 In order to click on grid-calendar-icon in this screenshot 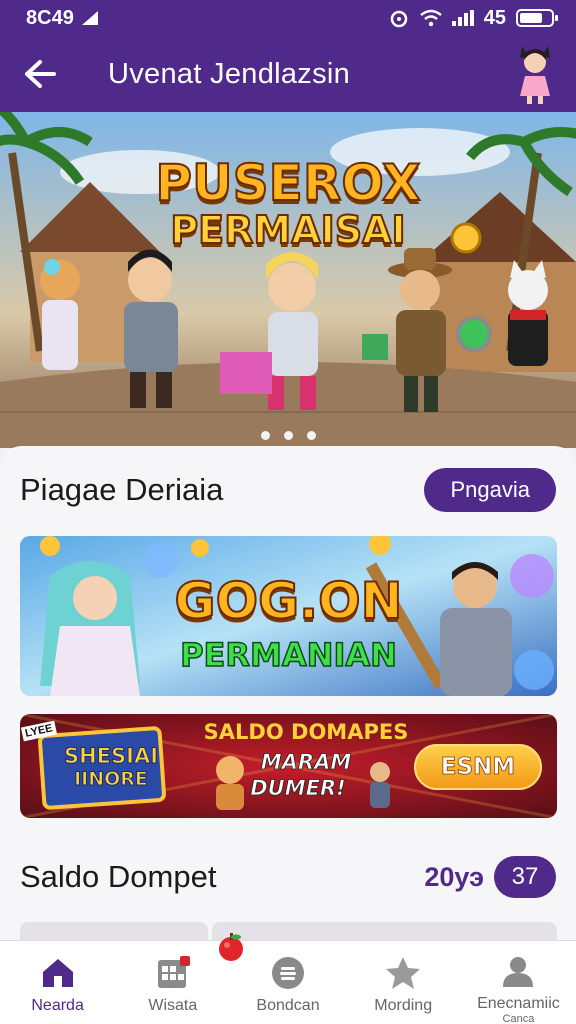, I will do `click(173, 973)`.